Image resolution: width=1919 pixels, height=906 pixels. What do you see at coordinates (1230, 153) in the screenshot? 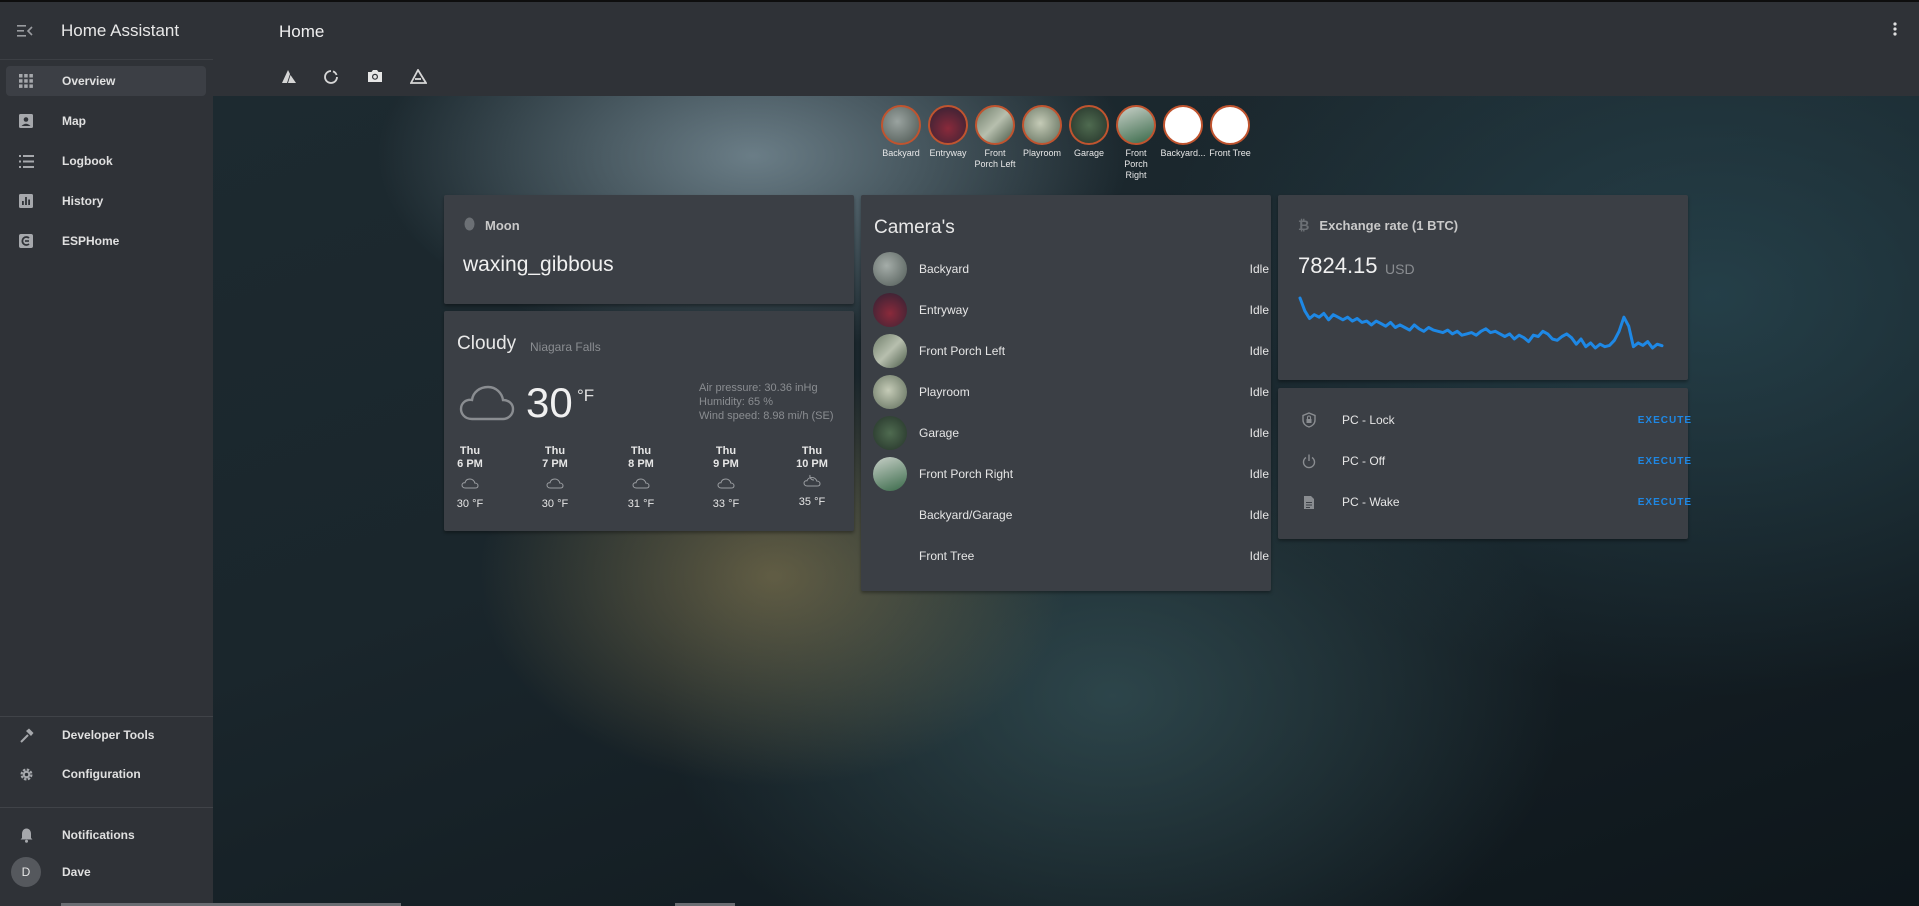
I see `badge-label: Front Tree` at bounding box center [1230, 153].